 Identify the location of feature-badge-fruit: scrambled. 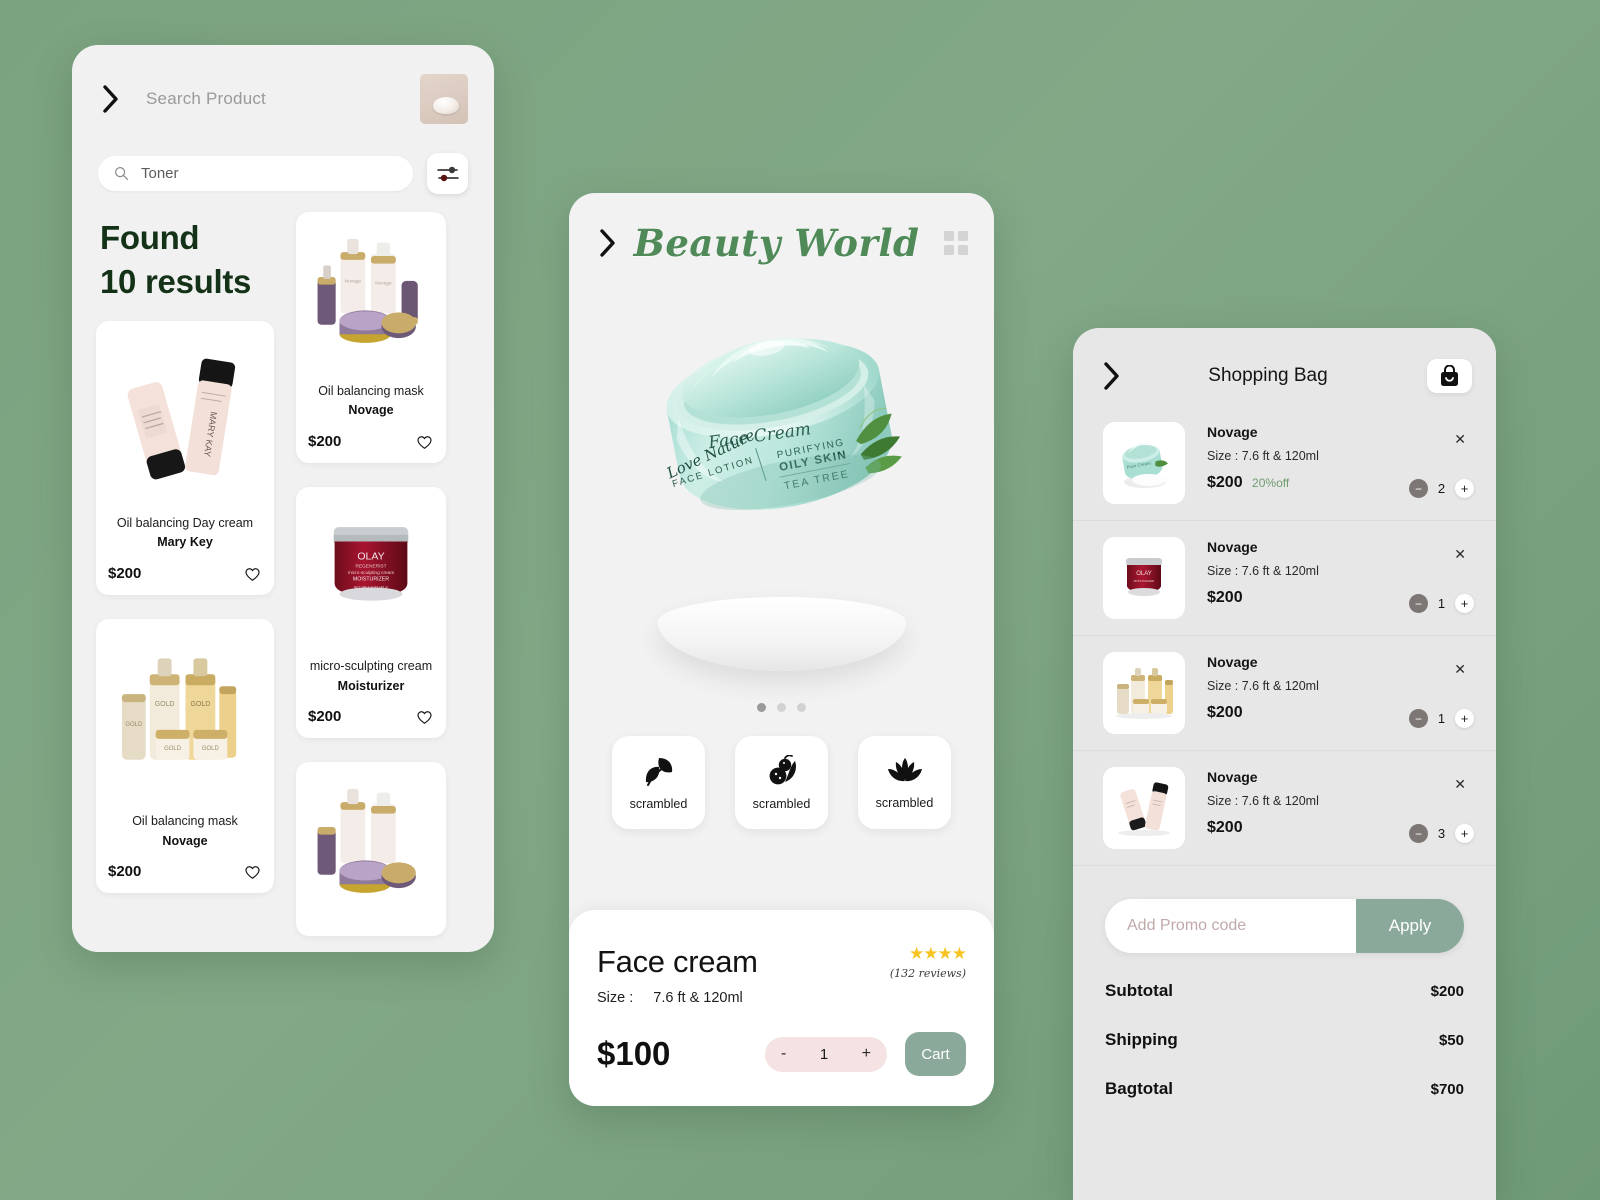
(781, 782).